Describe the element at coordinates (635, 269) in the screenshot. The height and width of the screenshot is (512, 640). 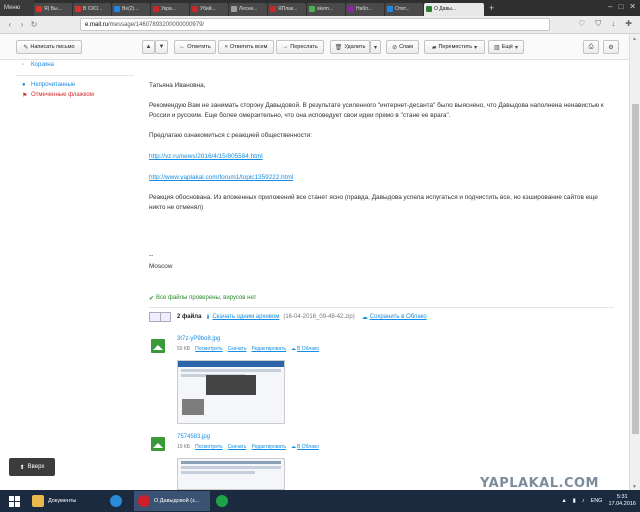
I see `scrollbar-thumb` at that location.